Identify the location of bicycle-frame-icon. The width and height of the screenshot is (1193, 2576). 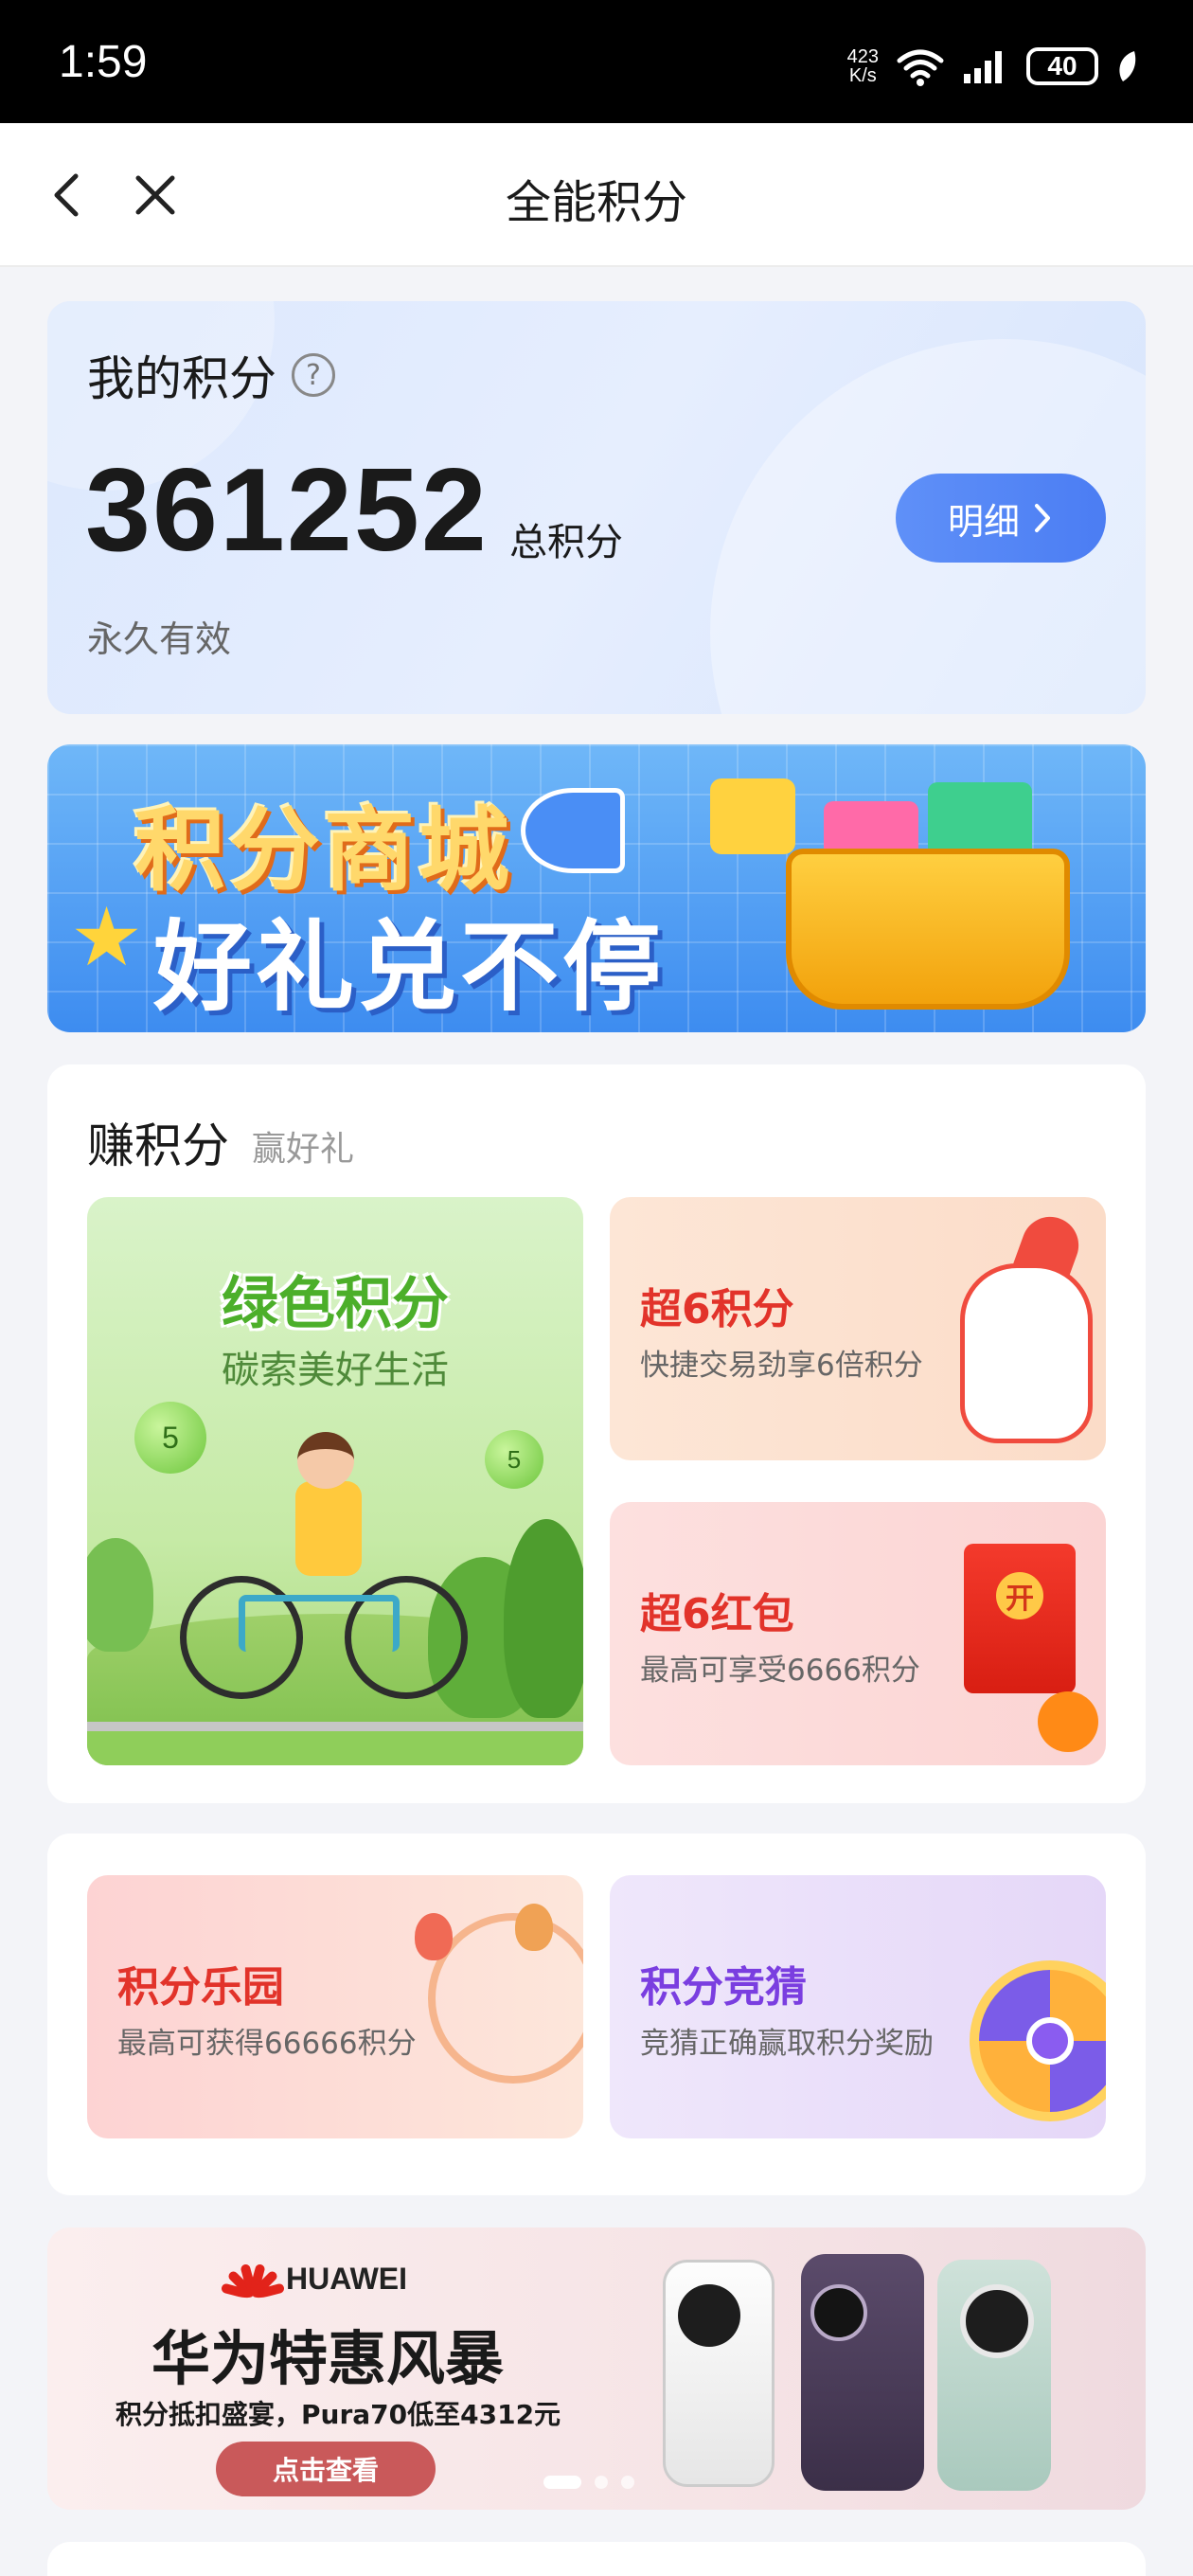
(319, 1623).